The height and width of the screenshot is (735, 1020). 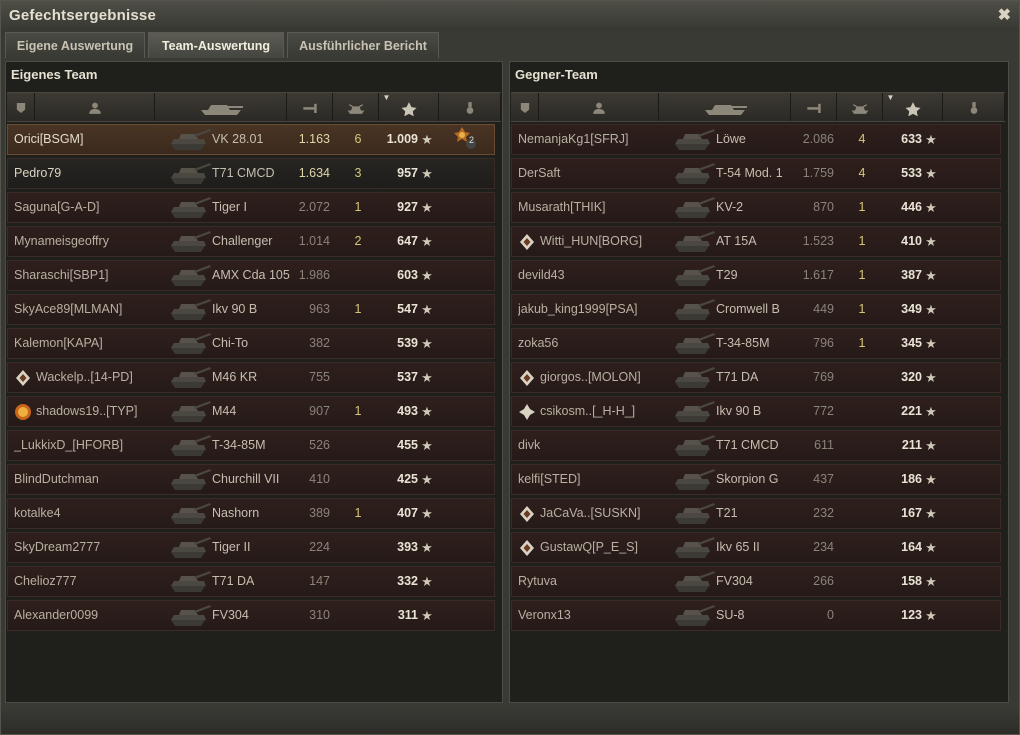 I want to click on player-name: _LukkixD_[HFORB], so click(x=89, y=445).